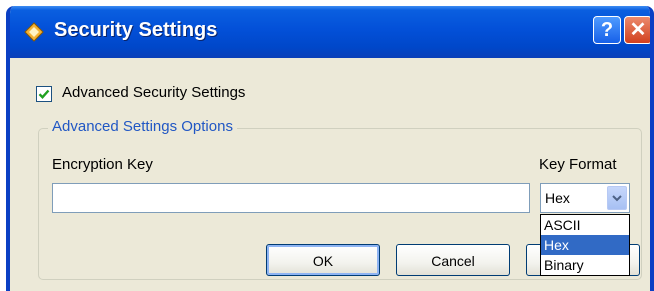 The height and width of the screenshot is (291, 654). I want to click on ok-button: OK, so click(323, 260).